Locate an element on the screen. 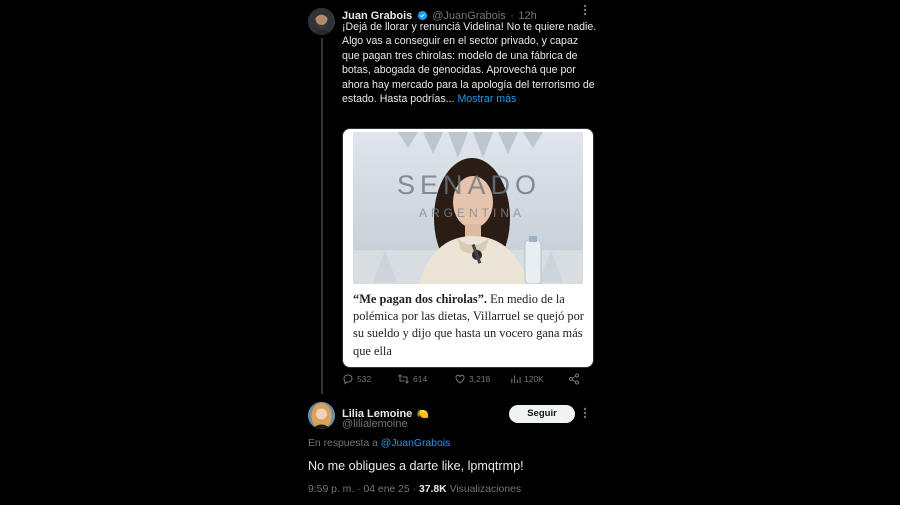 This screenshot has height=505, width=900. like-icon is located at coordinates (460, 379).